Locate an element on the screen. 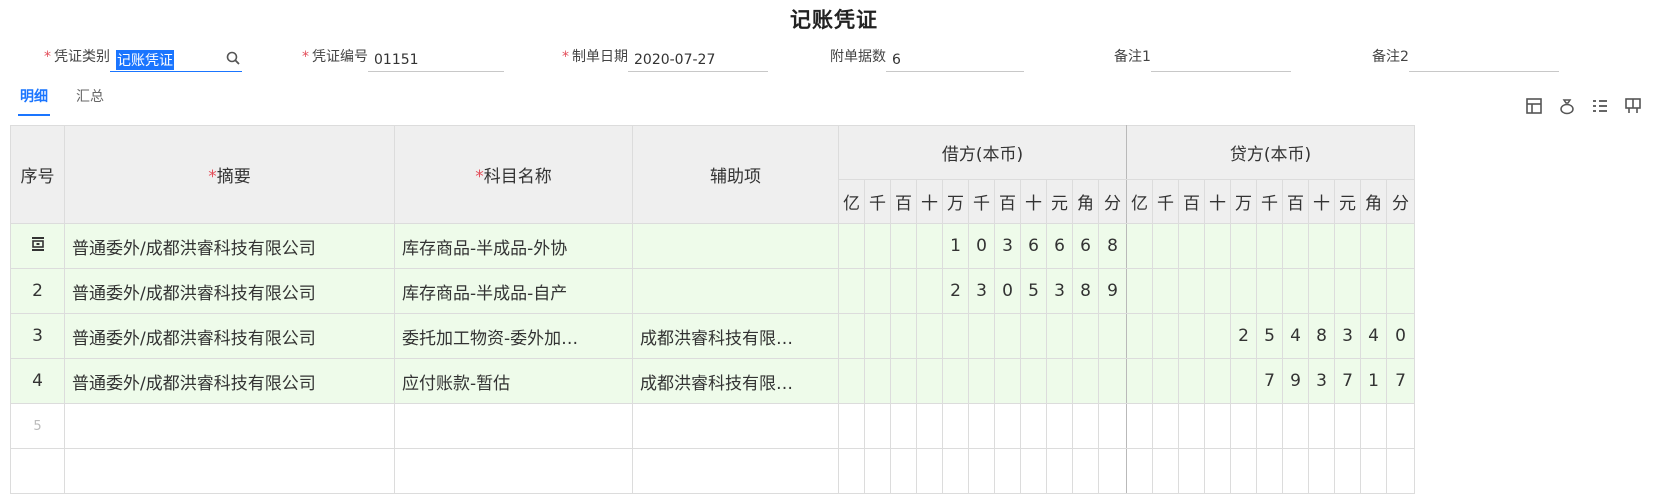 The width and height of the screenshot is (1668, 494). debit-digit: 0 is located at coordinates (981, 246).